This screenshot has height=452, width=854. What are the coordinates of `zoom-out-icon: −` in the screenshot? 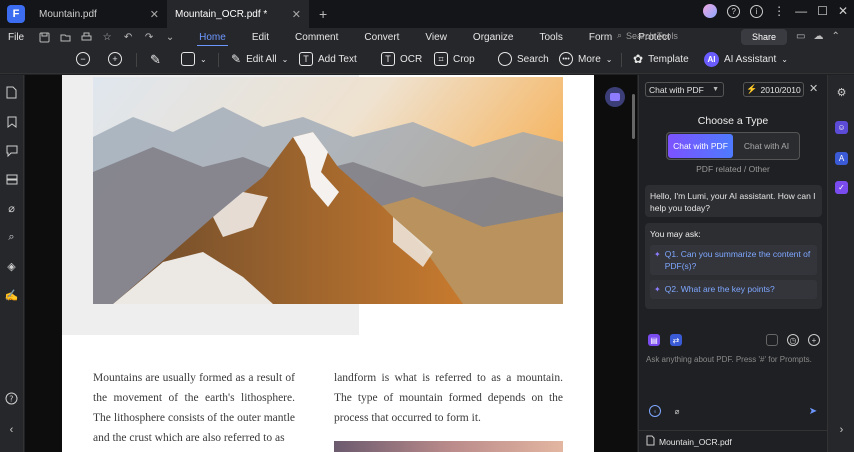 It's located at (83, 59).